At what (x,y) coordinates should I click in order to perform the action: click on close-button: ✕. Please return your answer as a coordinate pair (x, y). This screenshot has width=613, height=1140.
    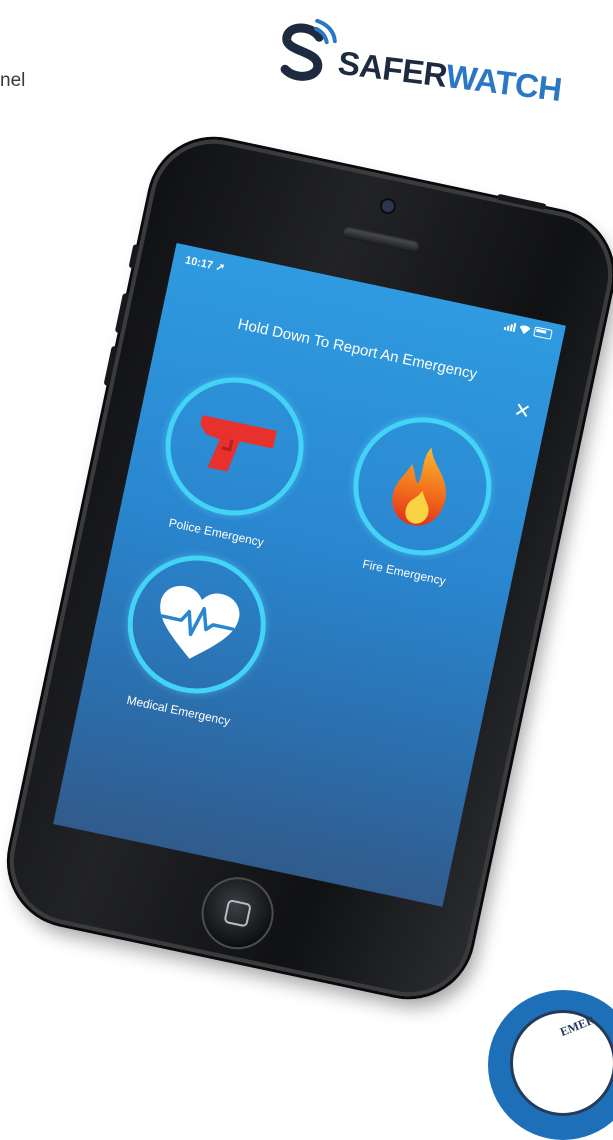
    Looking at the image, I should click on (522, 411).